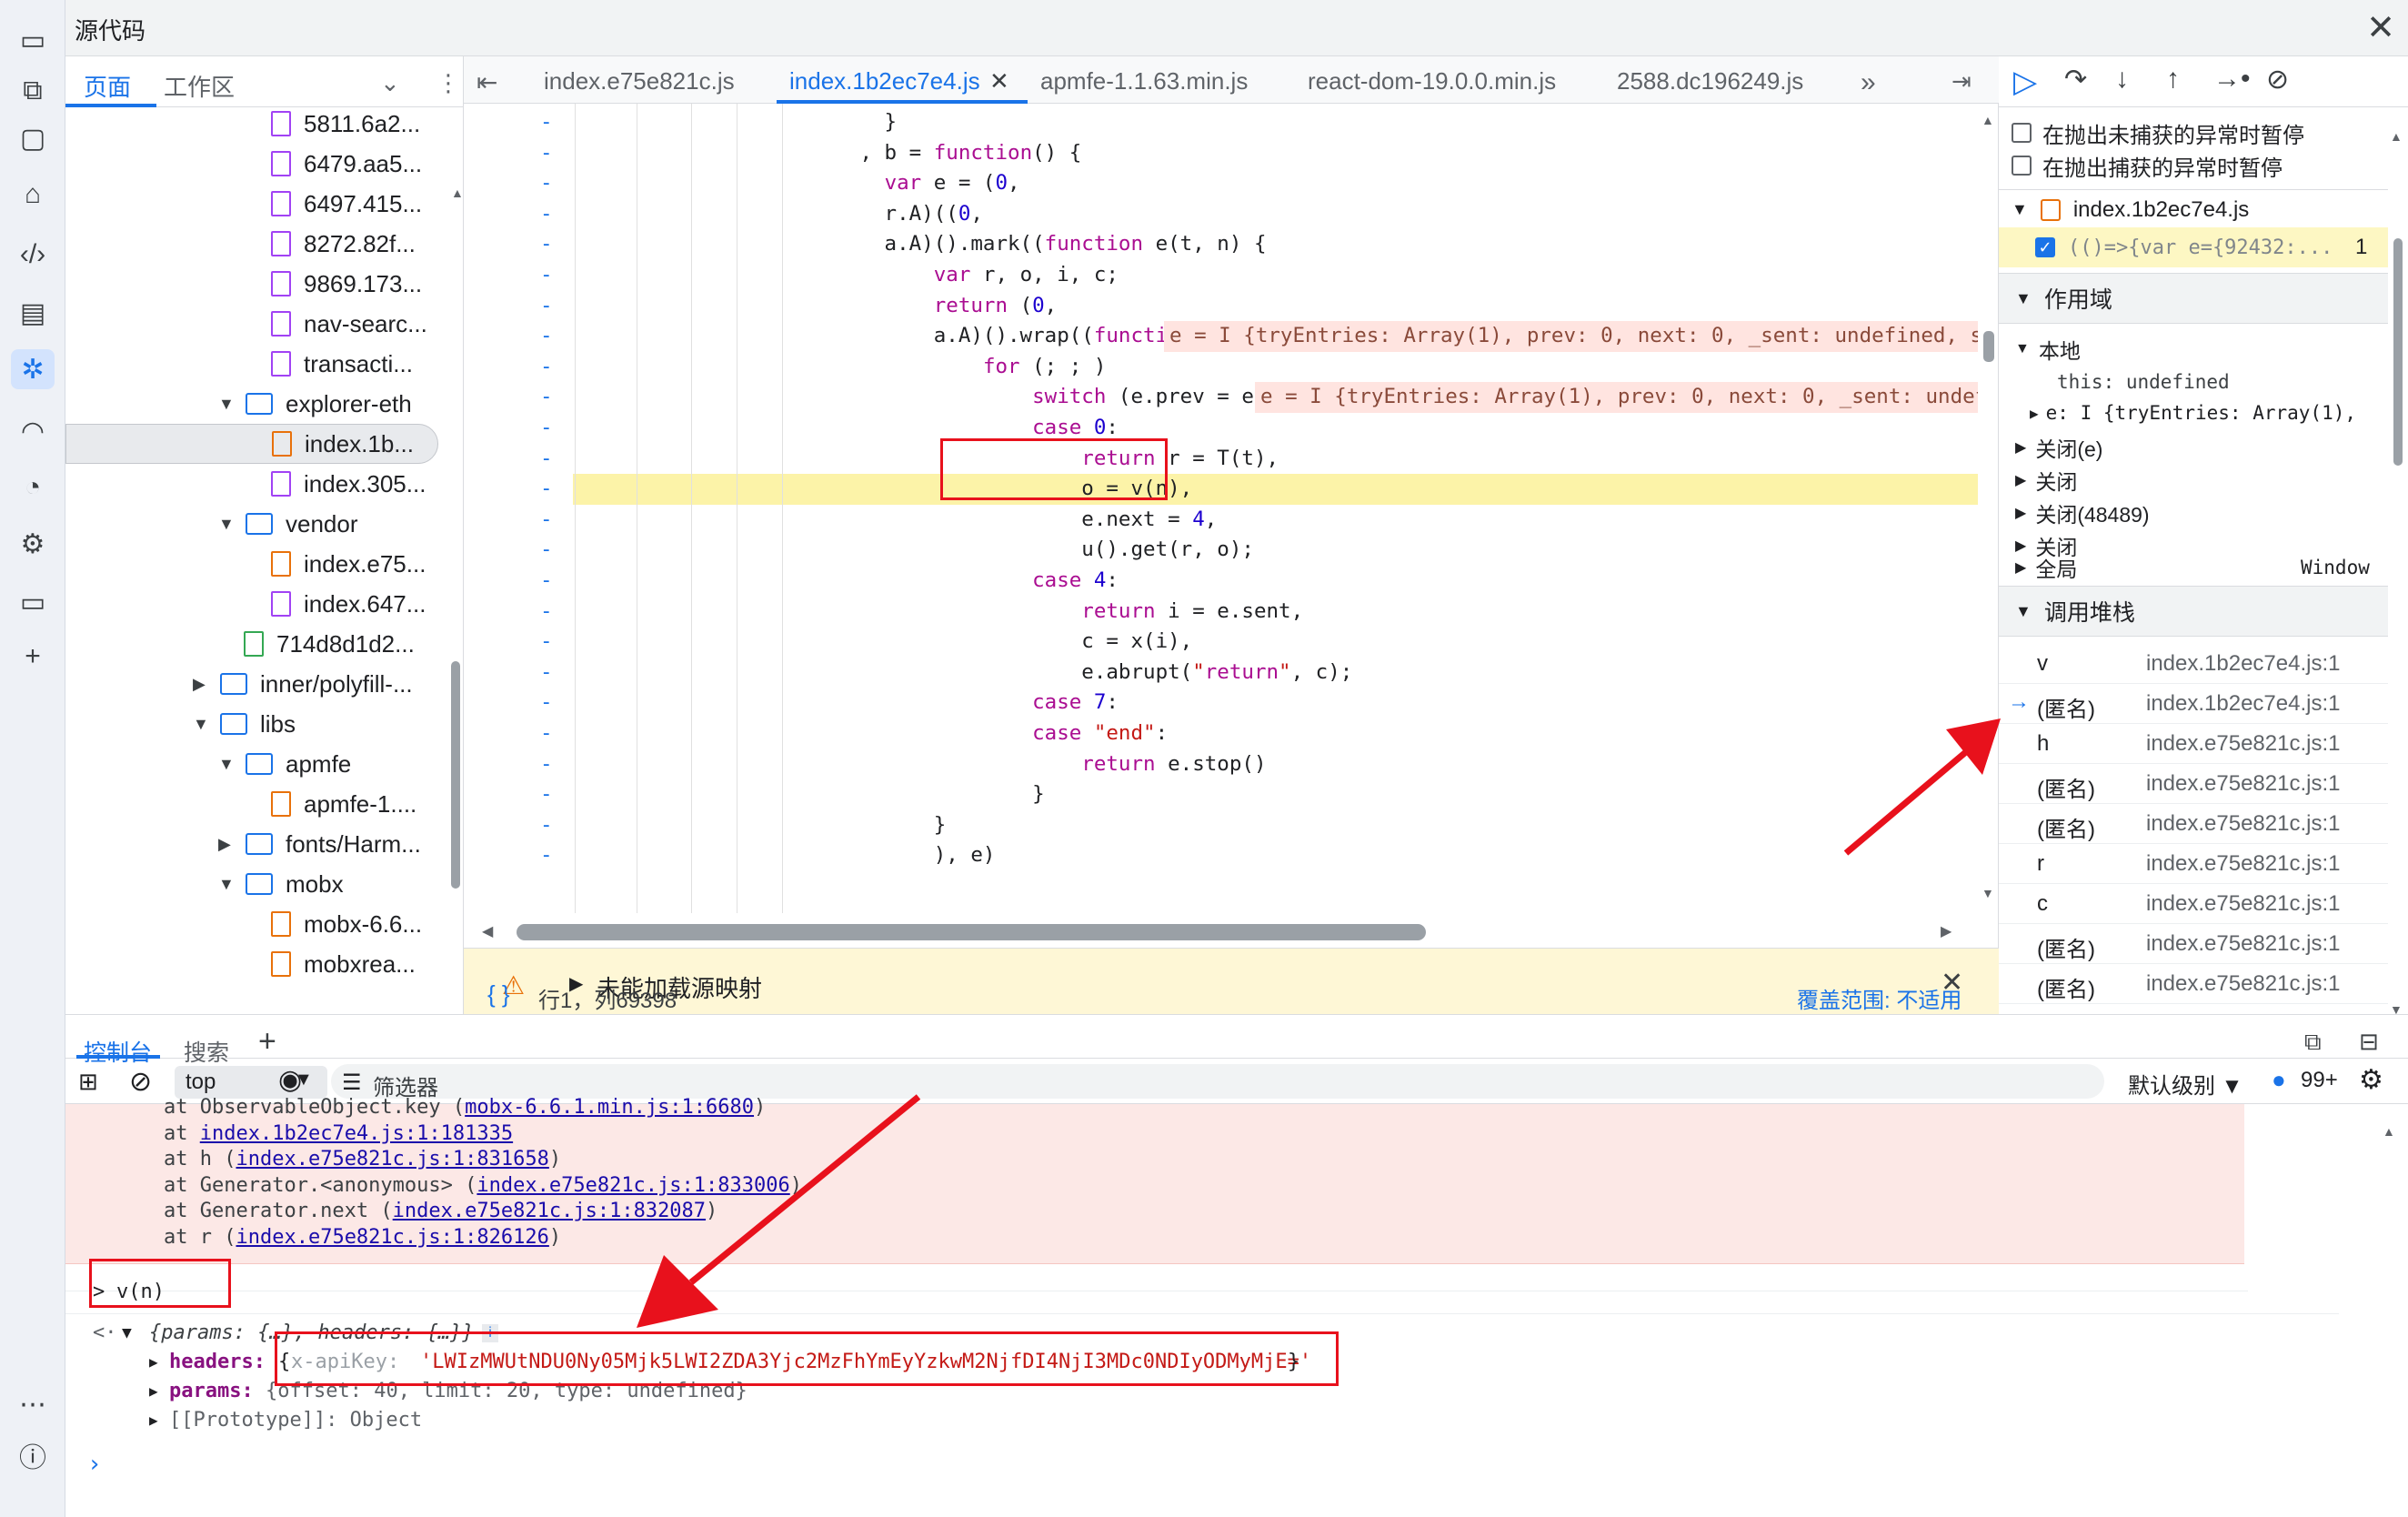  What do you see at coordinates (1973, 746) in the screenshot?
I see `arrowhead-callstack` at bounding box center [1973, 746].